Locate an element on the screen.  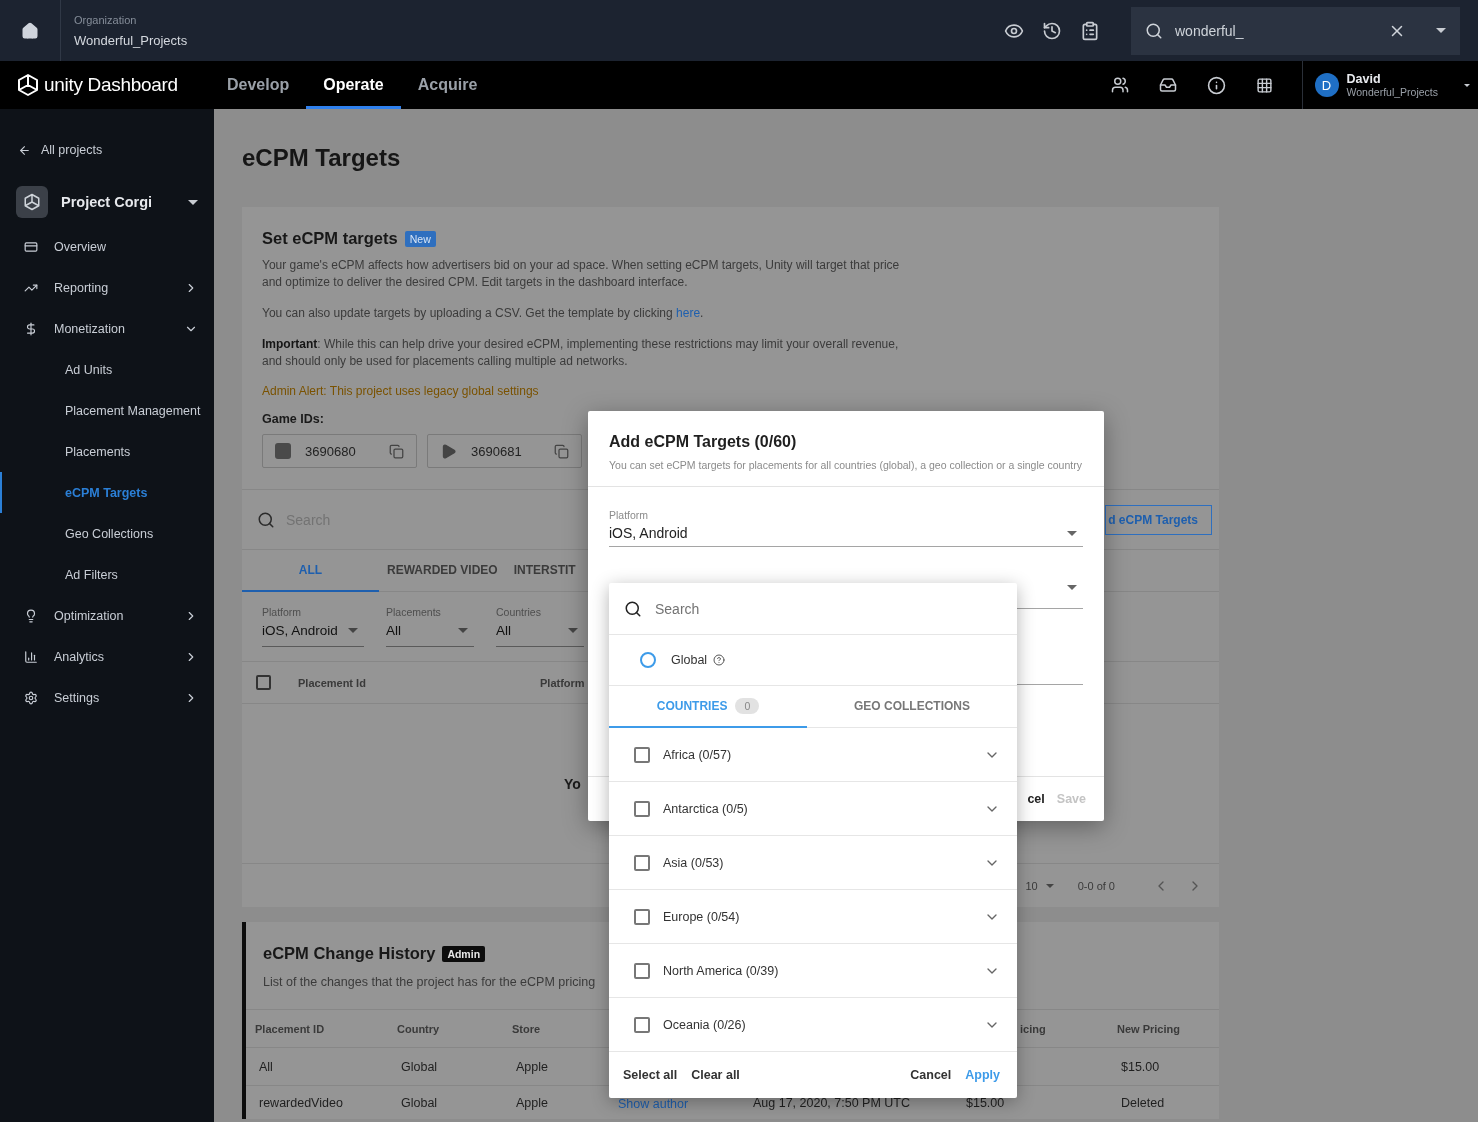
admin-badge: Admin is located at coordinates (464, 953).